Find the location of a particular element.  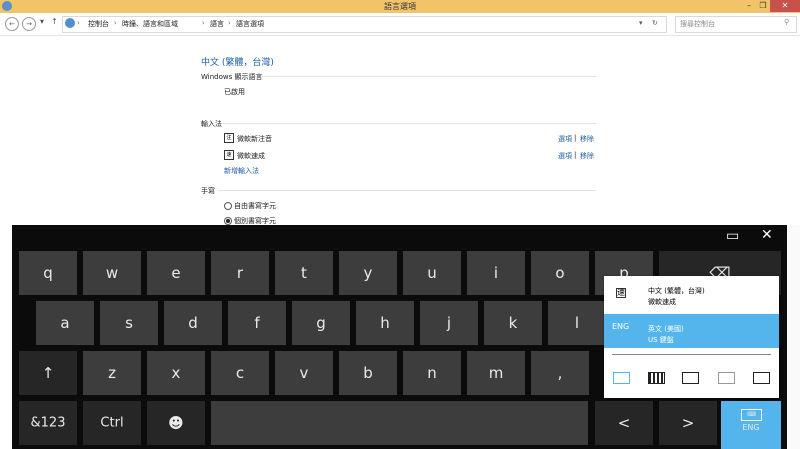

per-character-radio is located at coordinates (228, 221).